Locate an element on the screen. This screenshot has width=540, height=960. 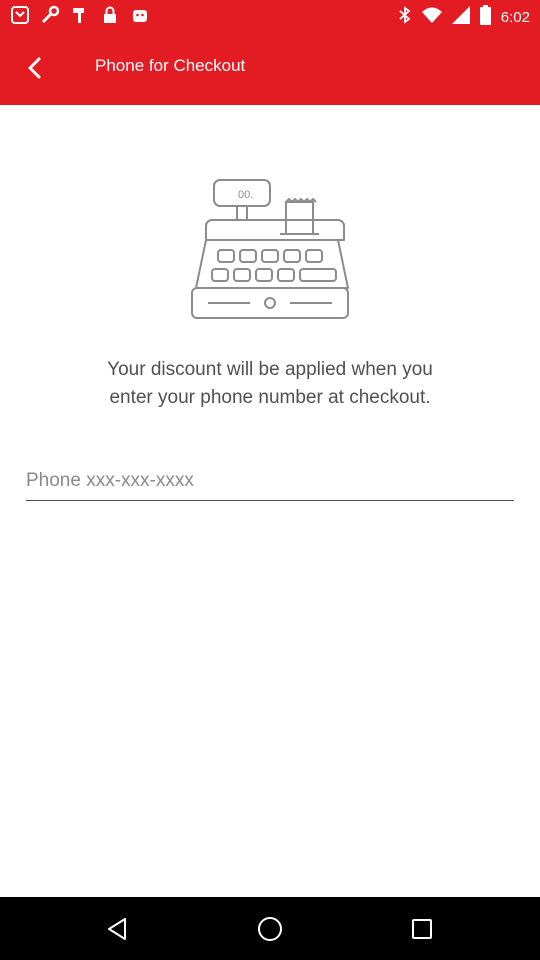
hammer-icon is located at coordinates (80, 15).